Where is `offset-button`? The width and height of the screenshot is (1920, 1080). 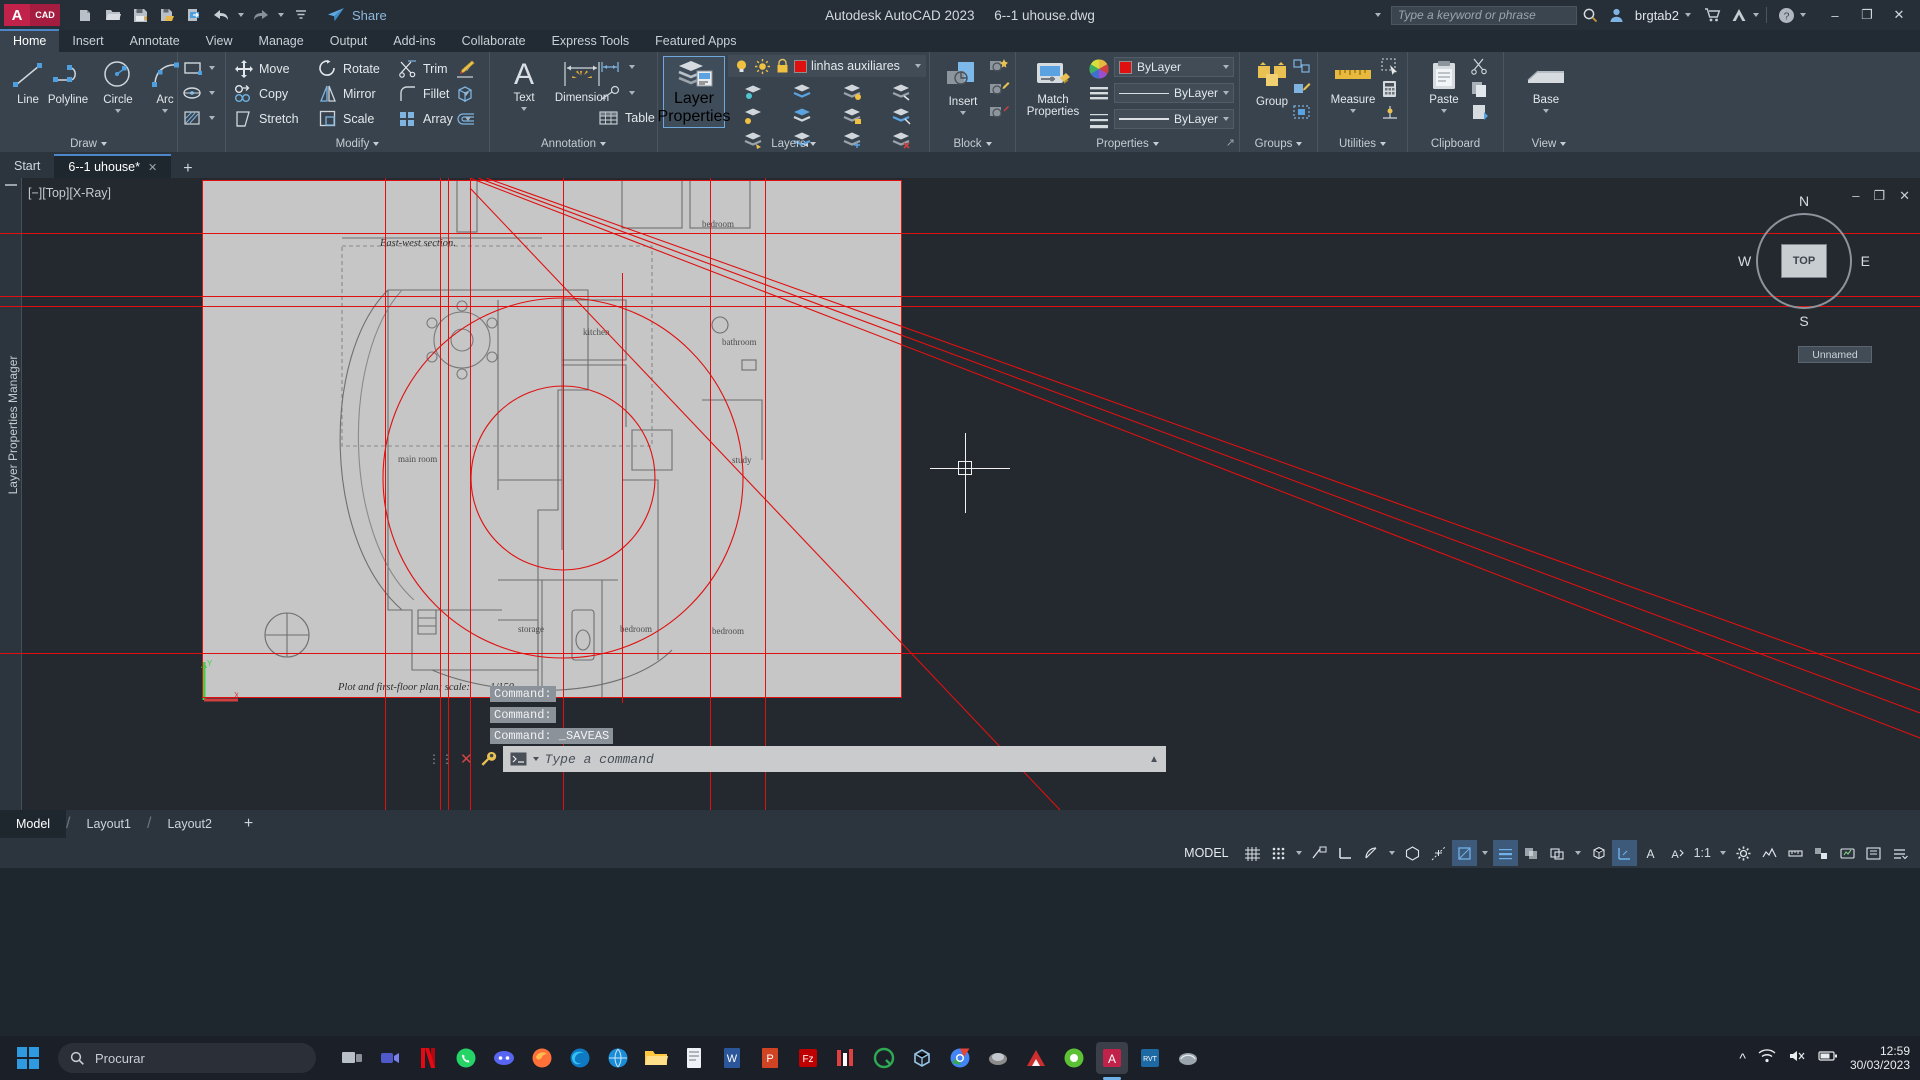
offset-button is located at coordinates (465, 119).